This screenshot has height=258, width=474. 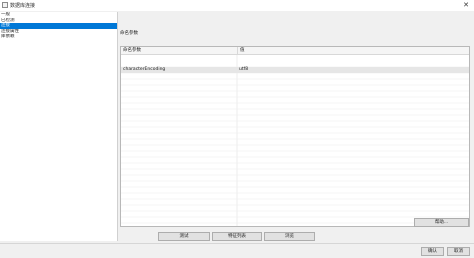 I want to click on title-bar: 数据库连接 ✕, so click(x=237, y=5).